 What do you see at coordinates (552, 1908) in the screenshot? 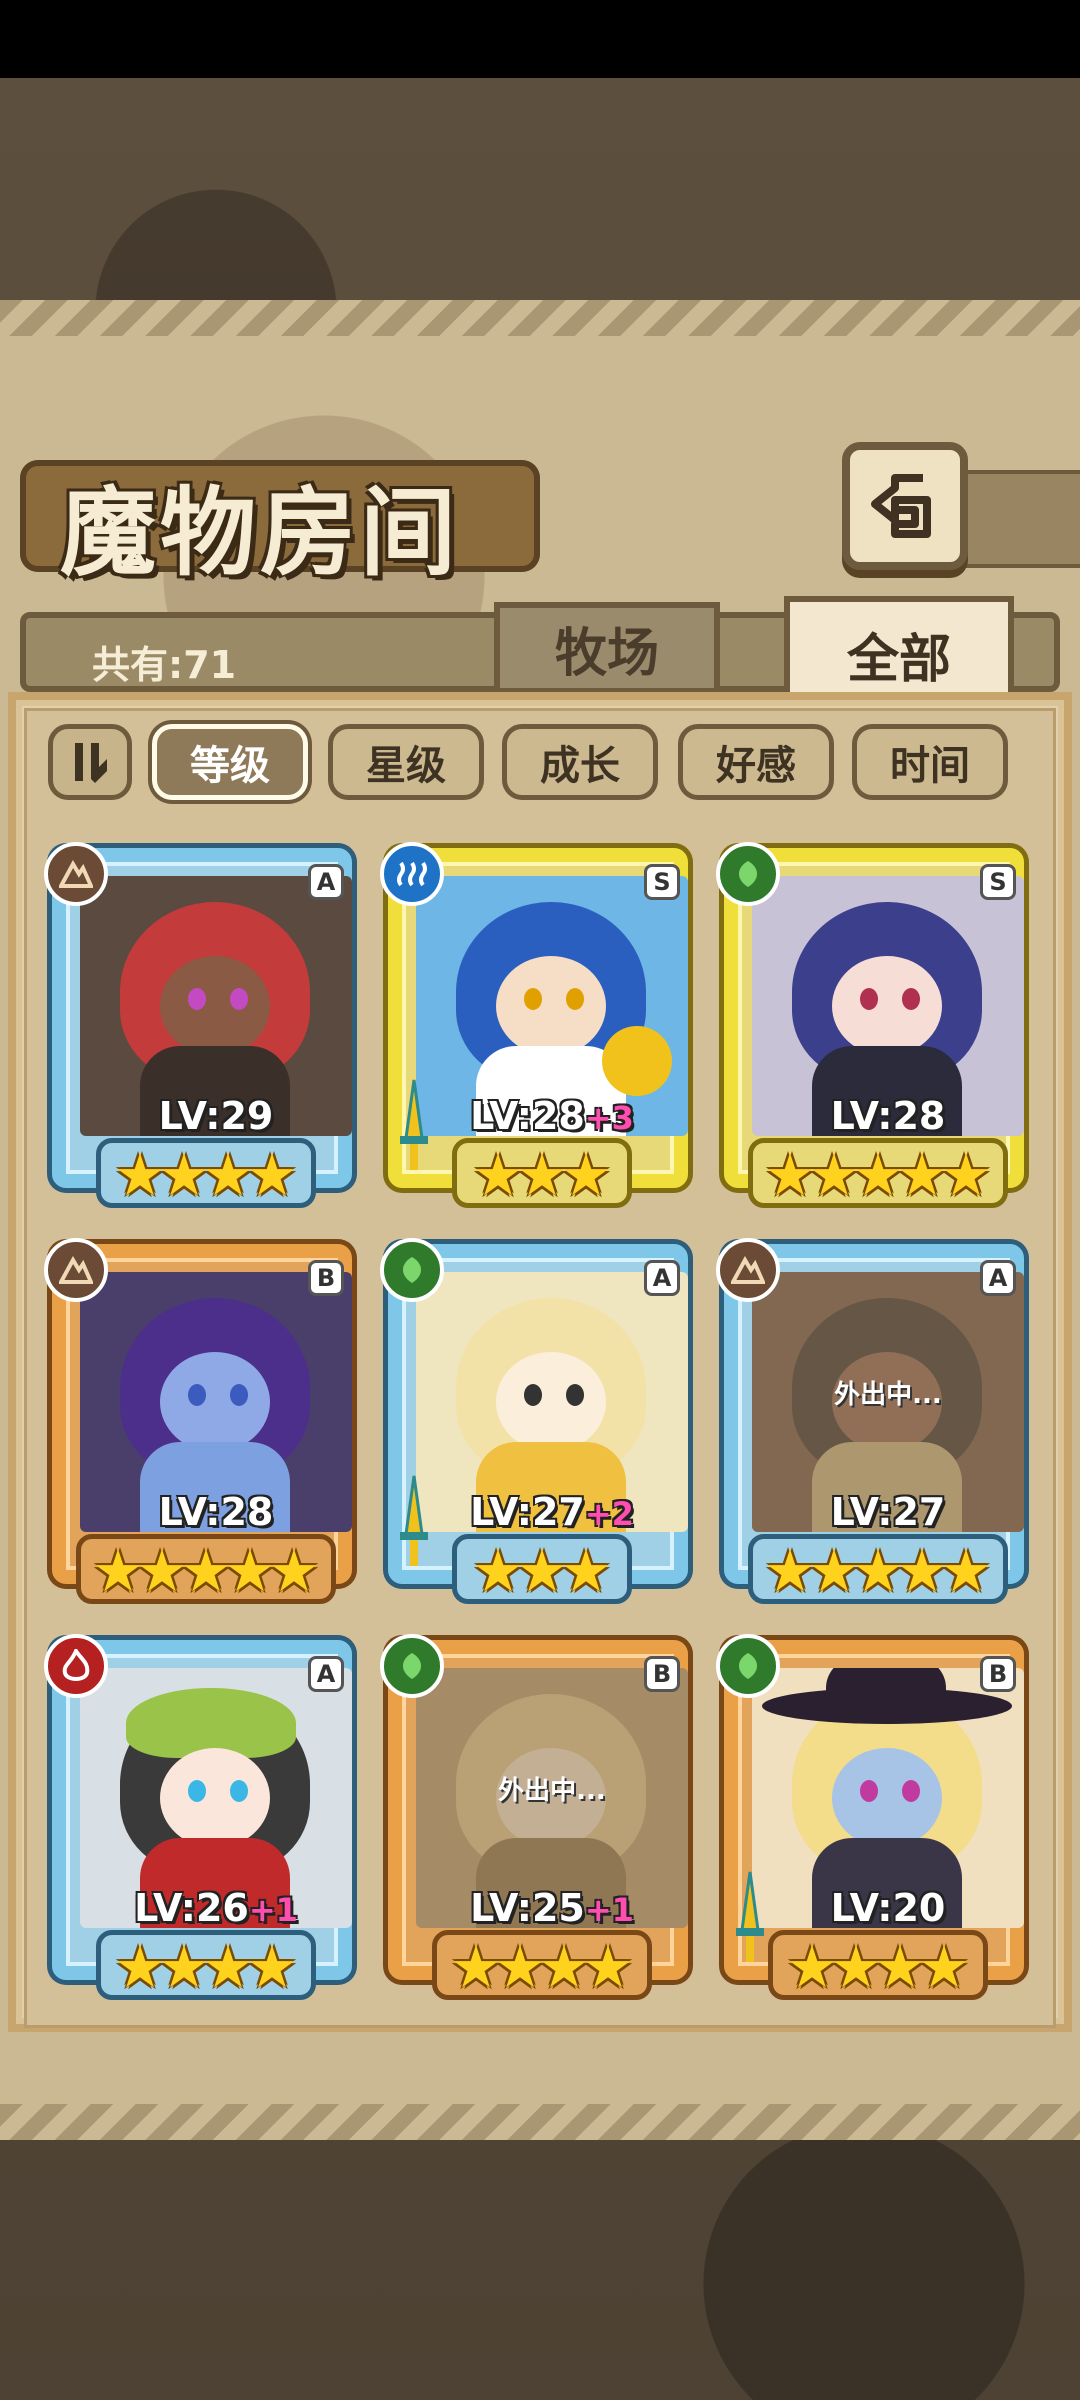
I see `level-label: LV:25+1` at bounding box center [552, 1908].